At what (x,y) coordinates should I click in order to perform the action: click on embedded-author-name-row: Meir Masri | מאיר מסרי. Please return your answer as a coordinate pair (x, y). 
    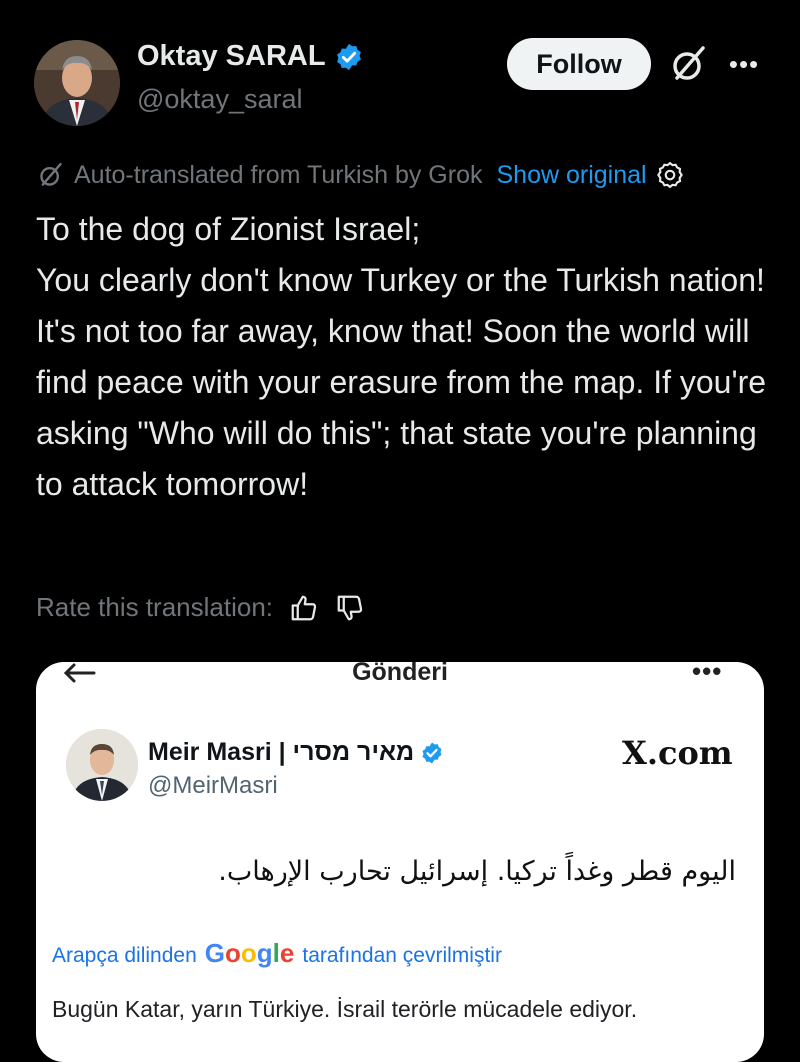
    Looking at the image, I should click on (296, 752).